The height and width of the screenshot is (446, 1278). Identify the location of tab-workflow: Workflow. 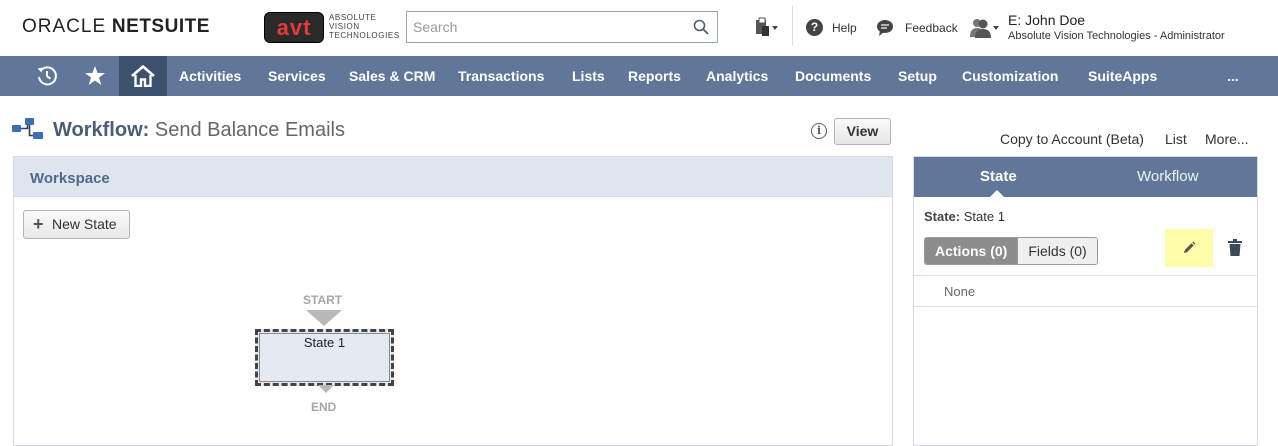
(1167, 177).